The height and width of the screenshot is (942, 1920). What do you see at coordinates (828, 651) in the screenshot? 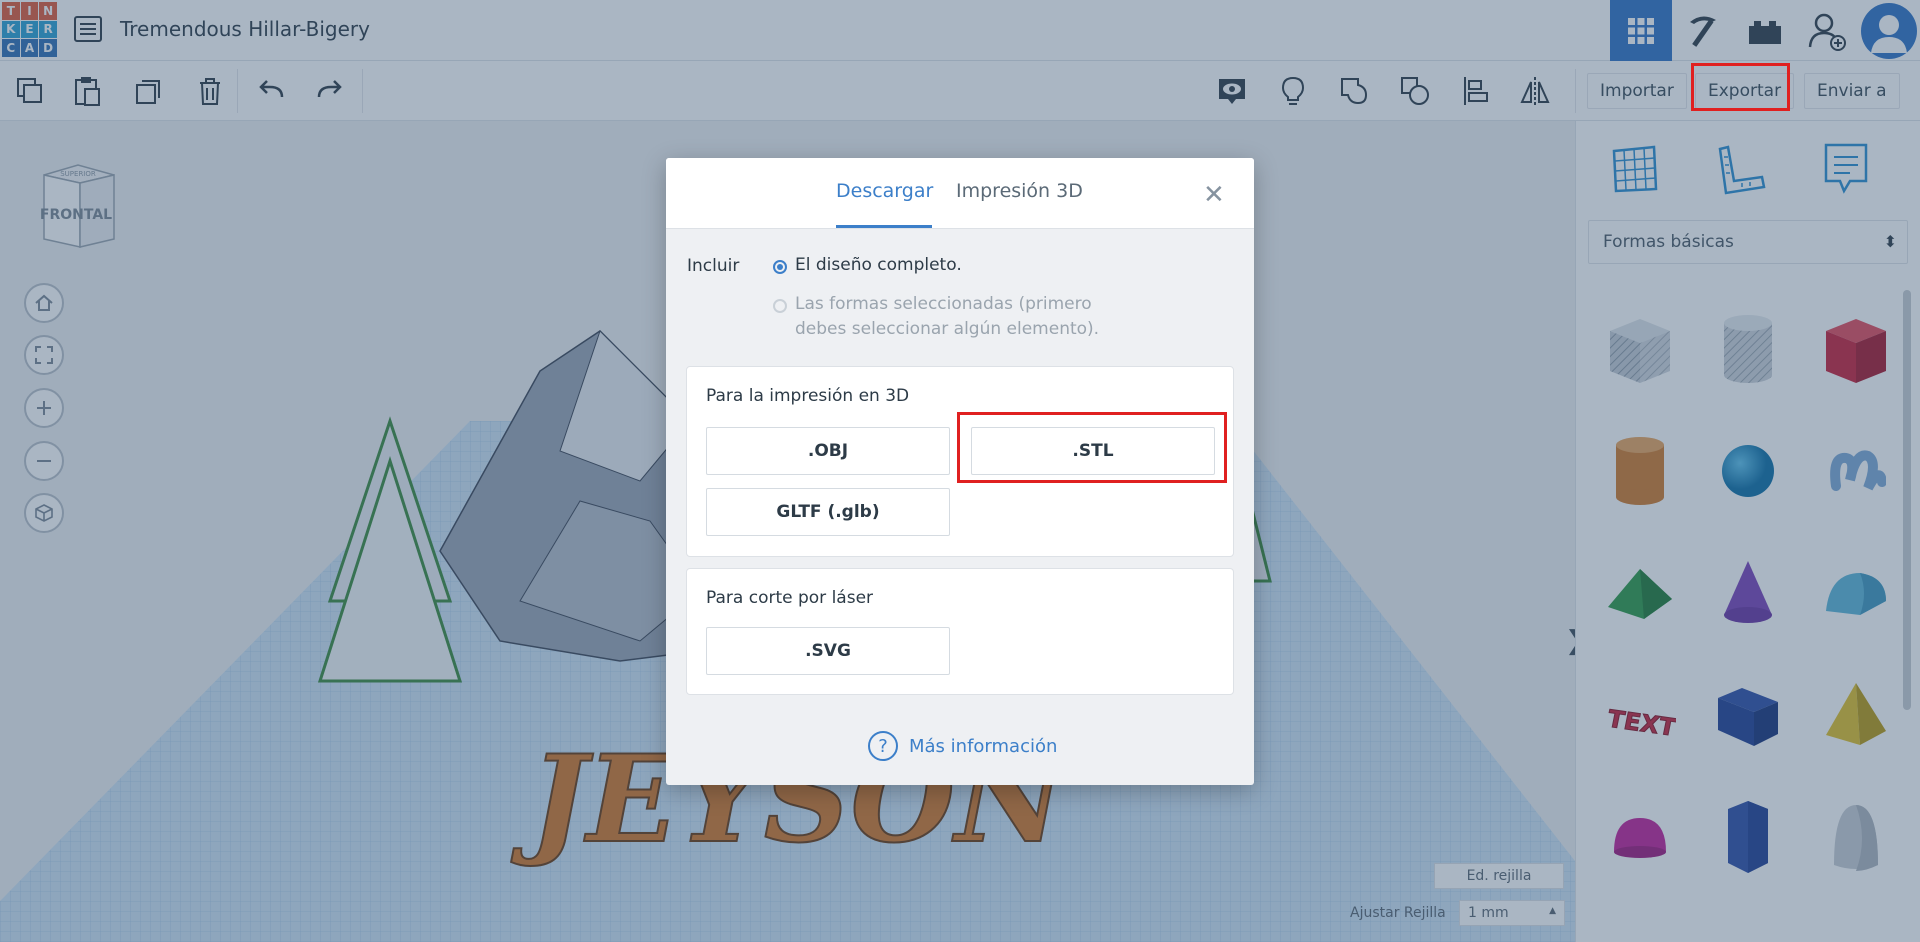
I see `svg-button: .SVG` at bounding box center [828, 651].